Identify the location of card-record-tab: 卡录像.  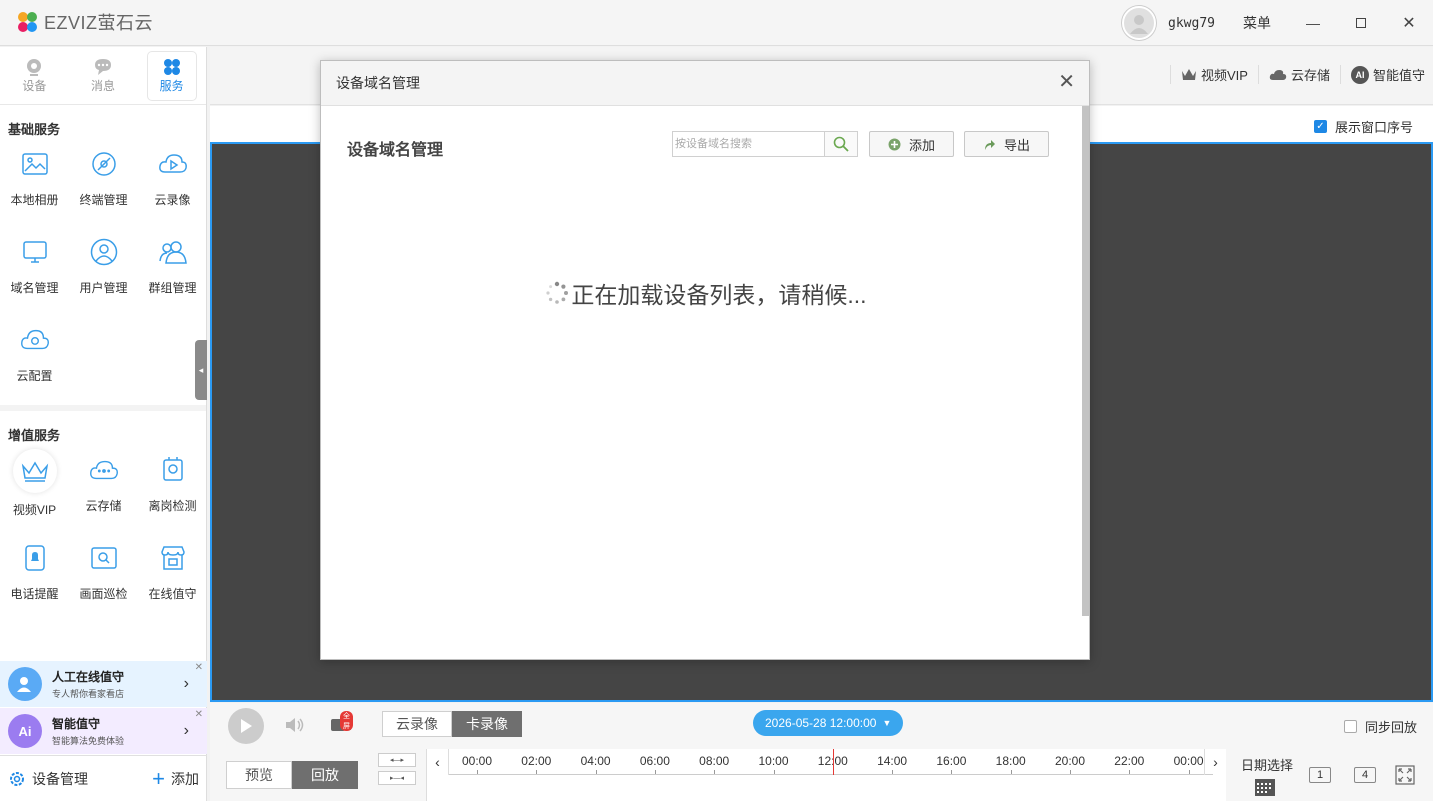
(487, 724).